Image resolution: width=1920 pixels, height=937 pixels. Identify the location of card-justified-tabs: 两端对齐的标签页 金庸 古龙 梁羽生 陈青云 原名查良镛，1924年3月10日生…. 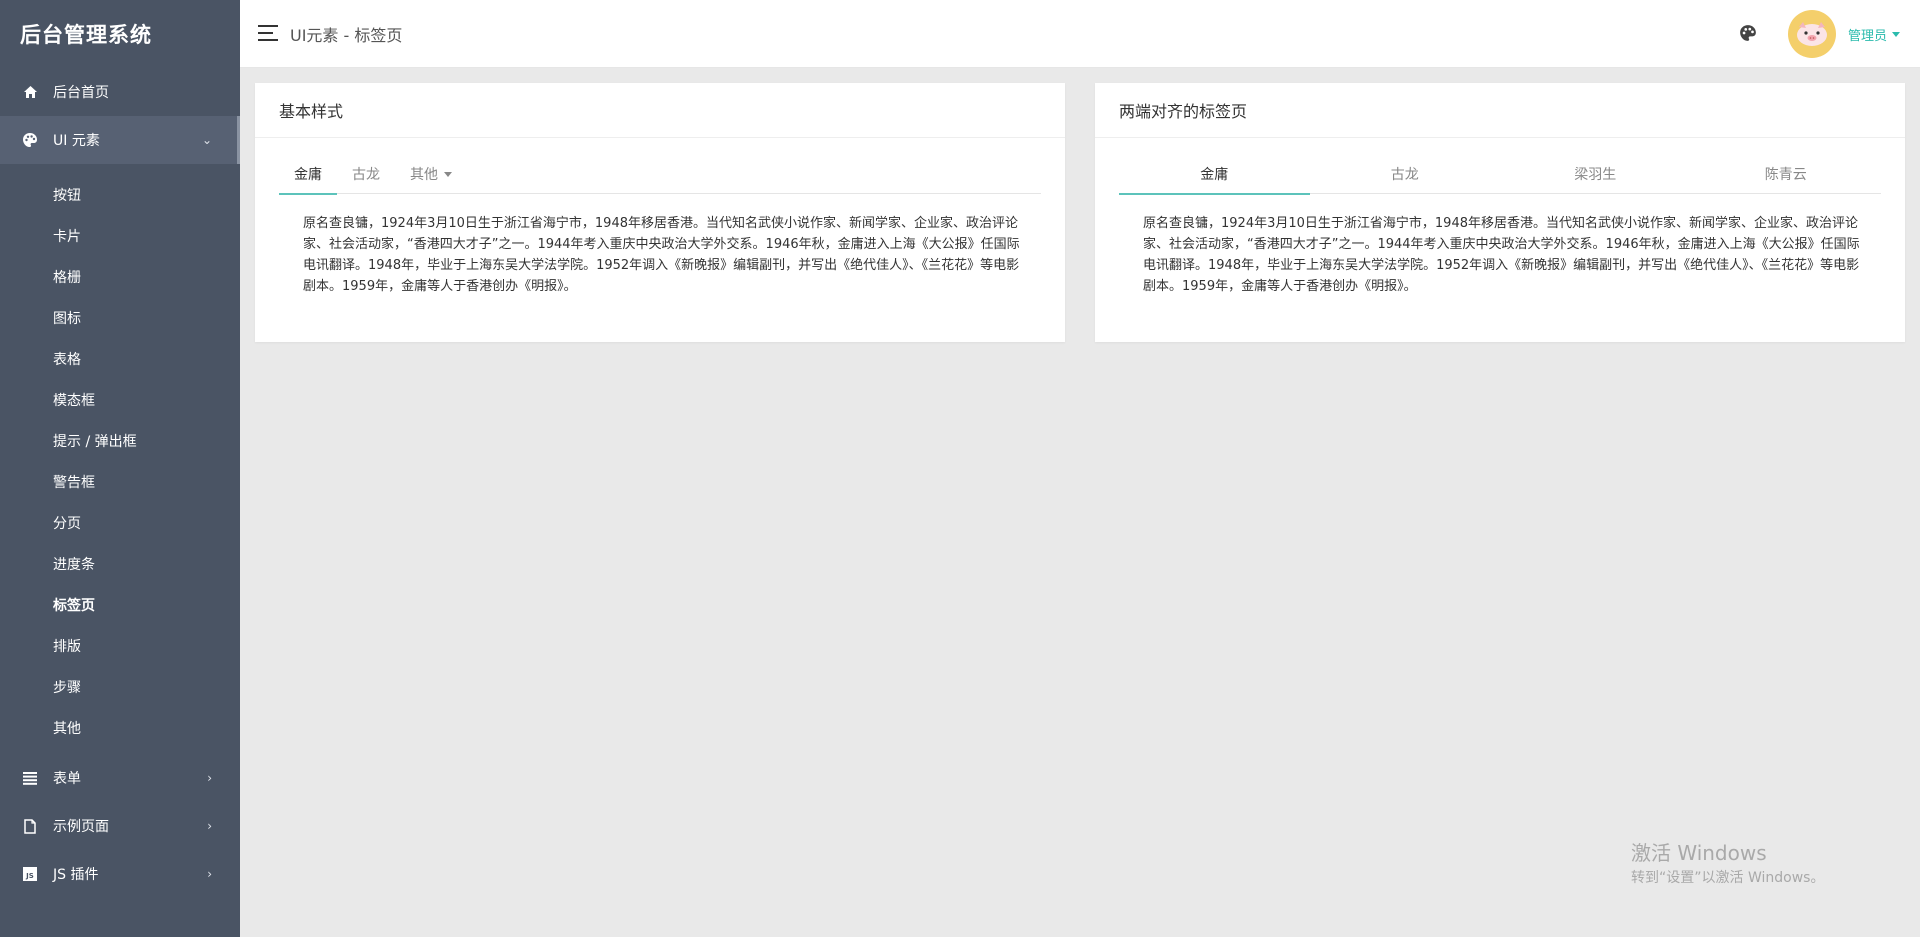
(1500, 212).